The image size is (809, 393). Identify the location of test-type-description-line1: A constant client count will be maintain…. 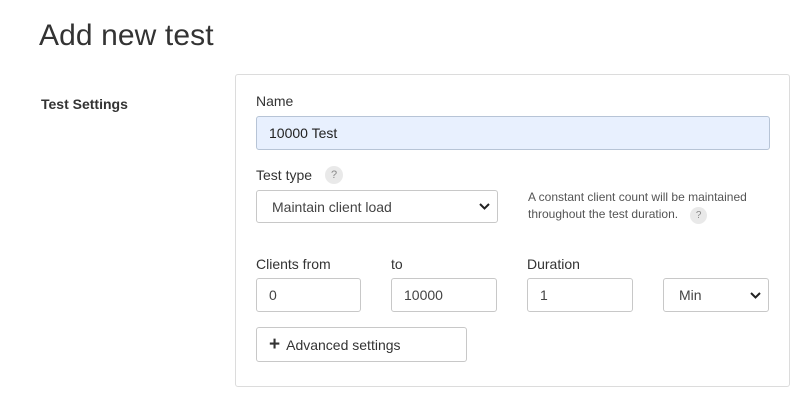
(637, 197).